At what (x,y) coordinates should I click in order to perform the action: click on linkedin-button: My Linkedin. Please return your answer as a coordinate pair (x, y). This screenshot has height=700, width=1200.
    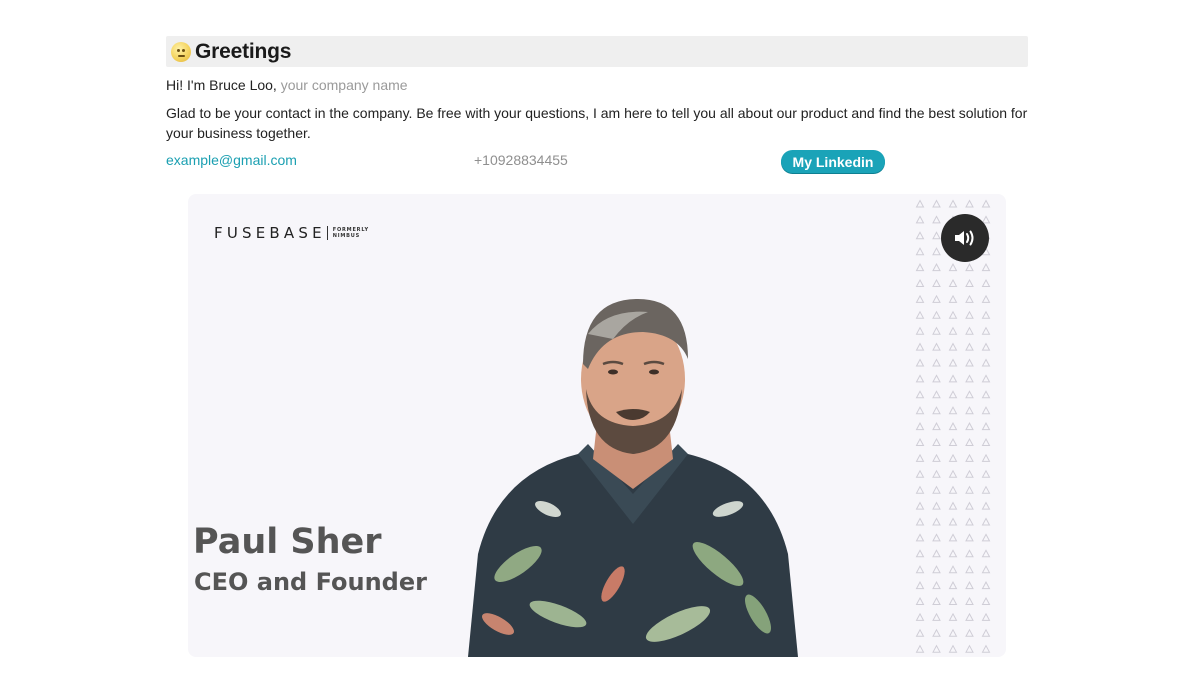
    Looking at the image, I should click on (833, 161).